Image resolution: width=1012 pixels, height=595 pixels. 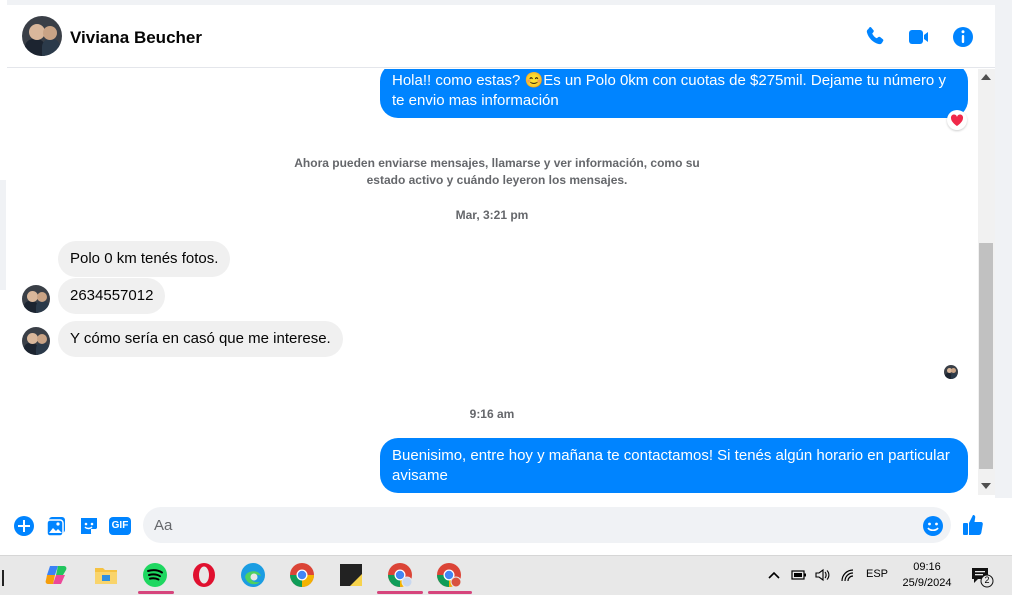 What do you see at coordinates (24, 526) in the screenshot?
I see `plus-icon` at bounding box center [24, 526].